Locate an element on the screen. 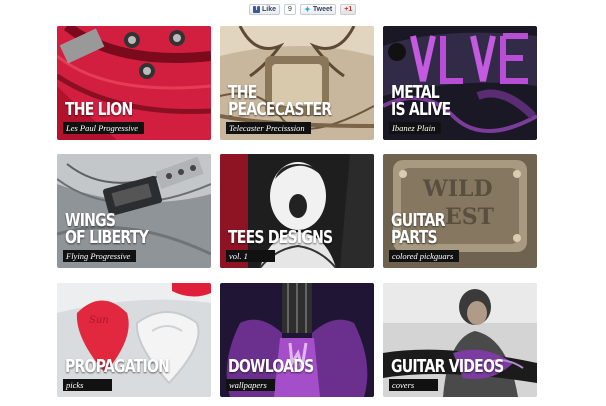  tile-subtitle: picks is located at coordinates (87, 385).